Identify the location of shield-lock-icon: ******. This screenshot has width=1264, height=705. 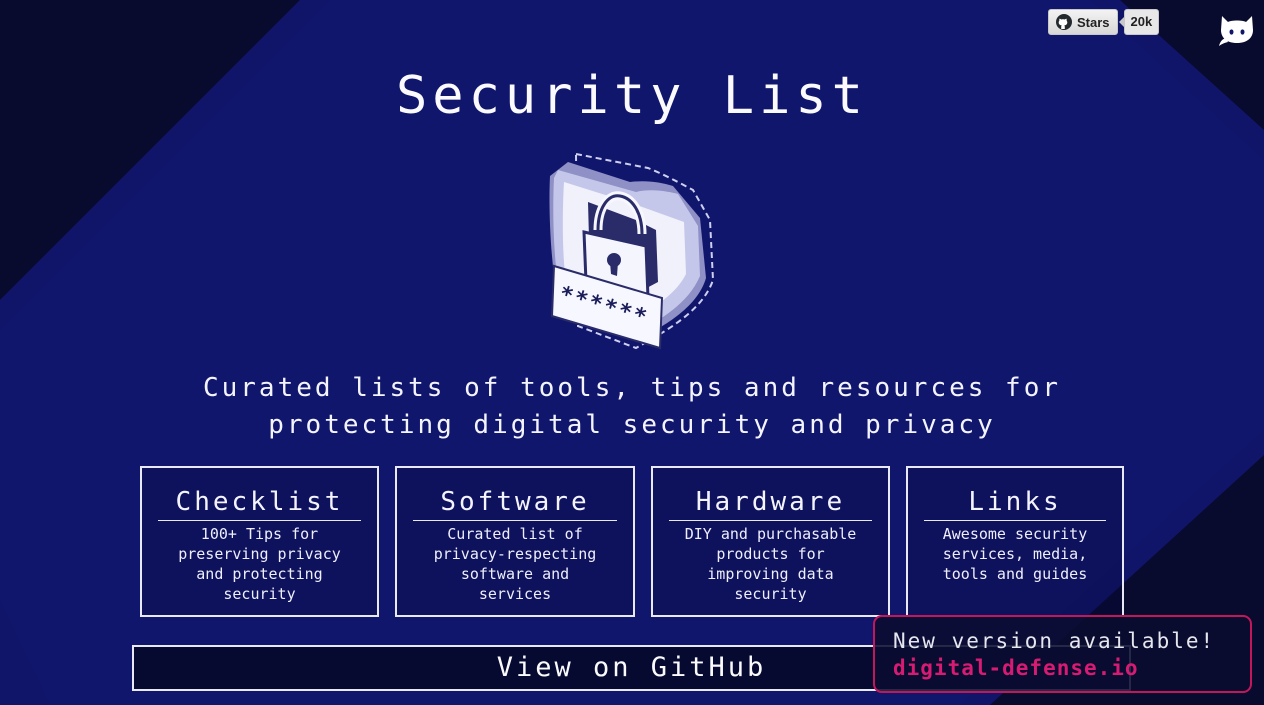
(632, 251).